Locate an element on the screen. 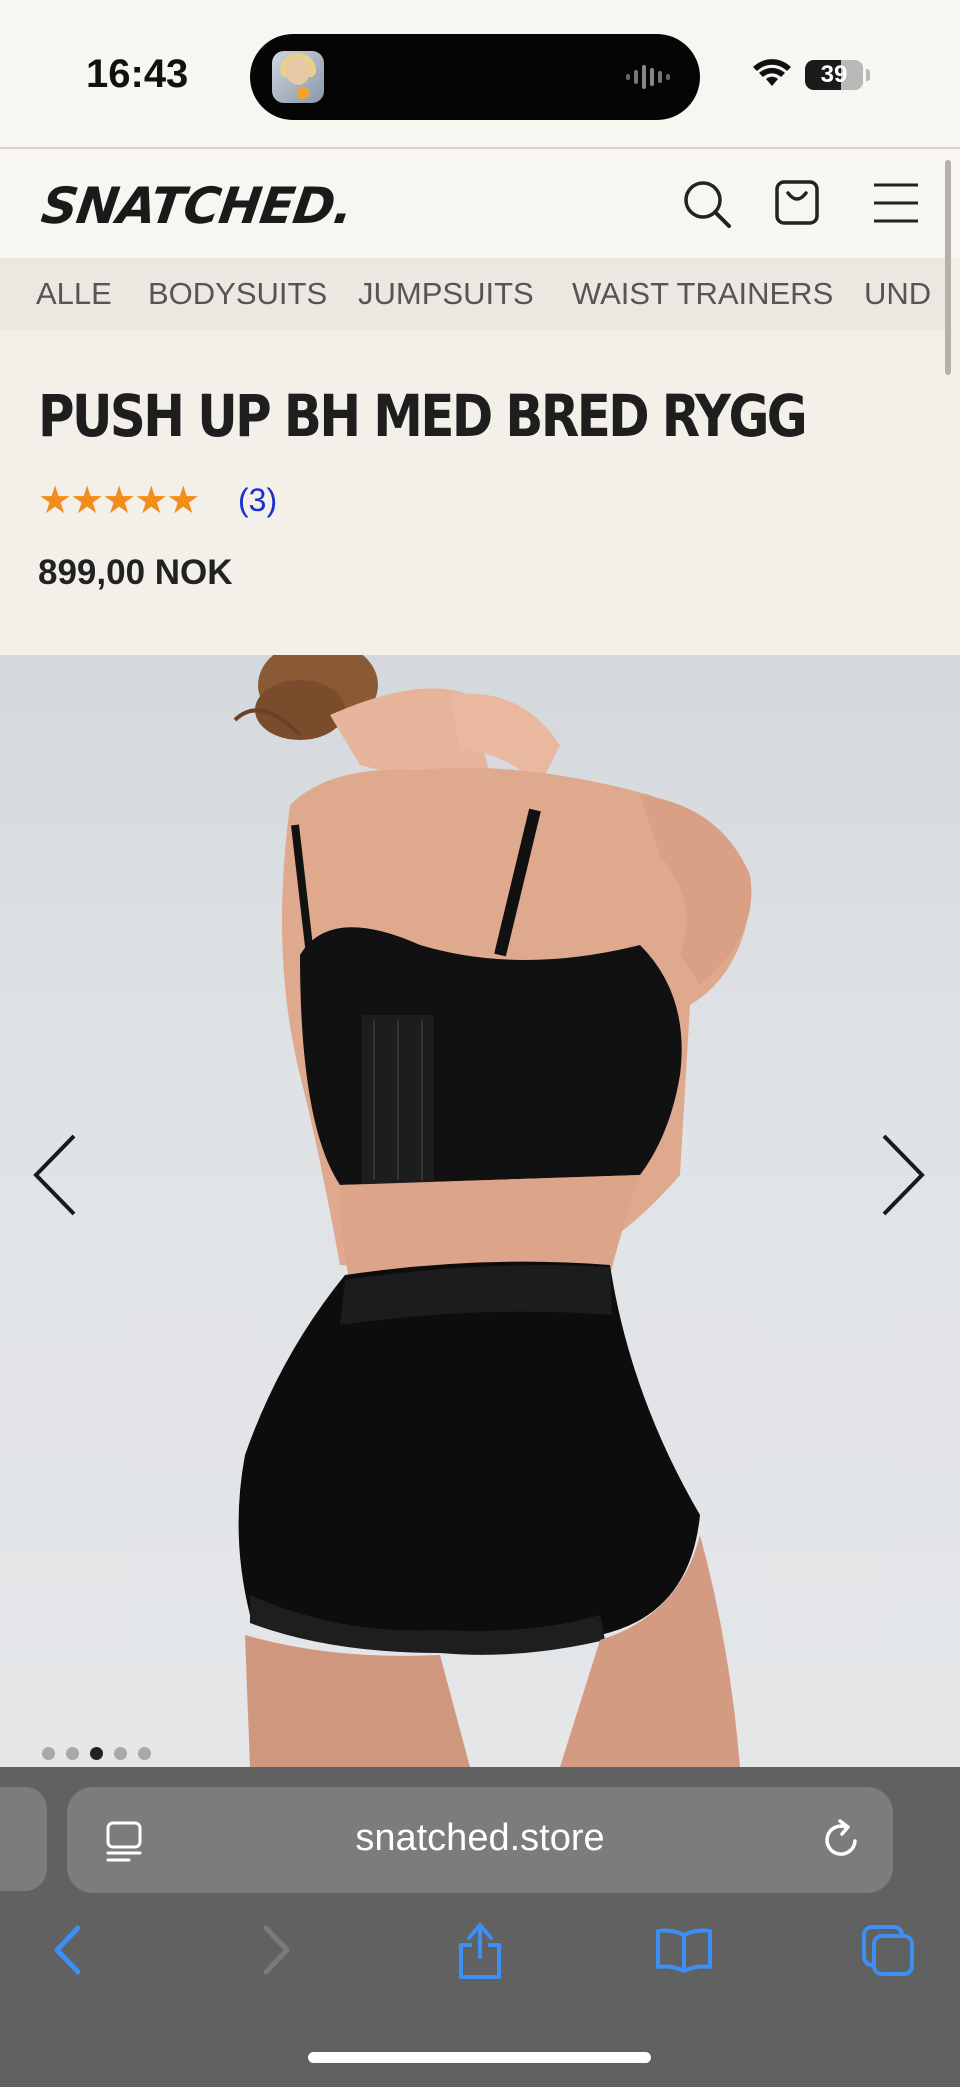 The height and width of the screenshot is (2087, 960). gallery-pagination is located at coordinates (102, 1756).